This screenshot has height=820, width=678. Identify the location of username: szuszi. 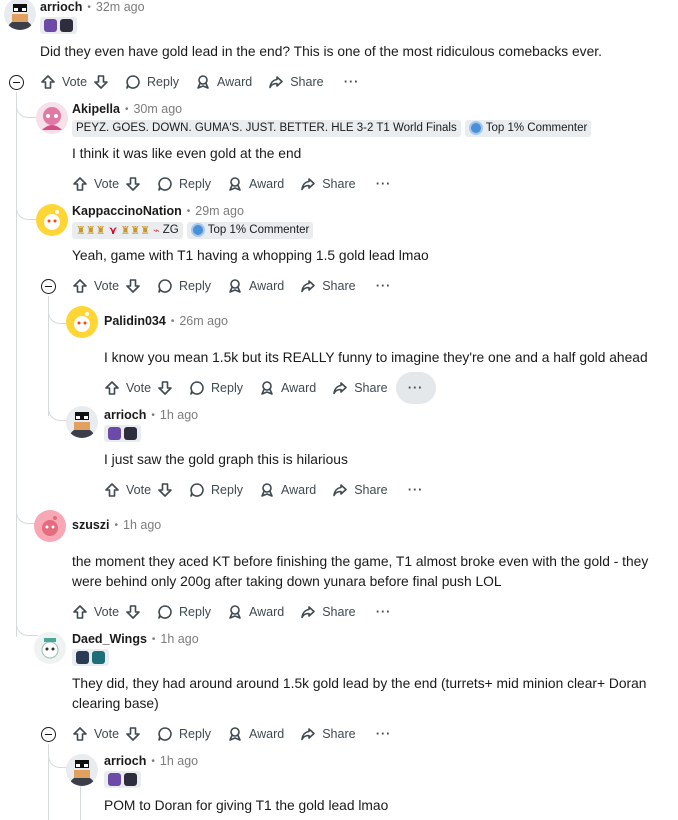
(91, 525).